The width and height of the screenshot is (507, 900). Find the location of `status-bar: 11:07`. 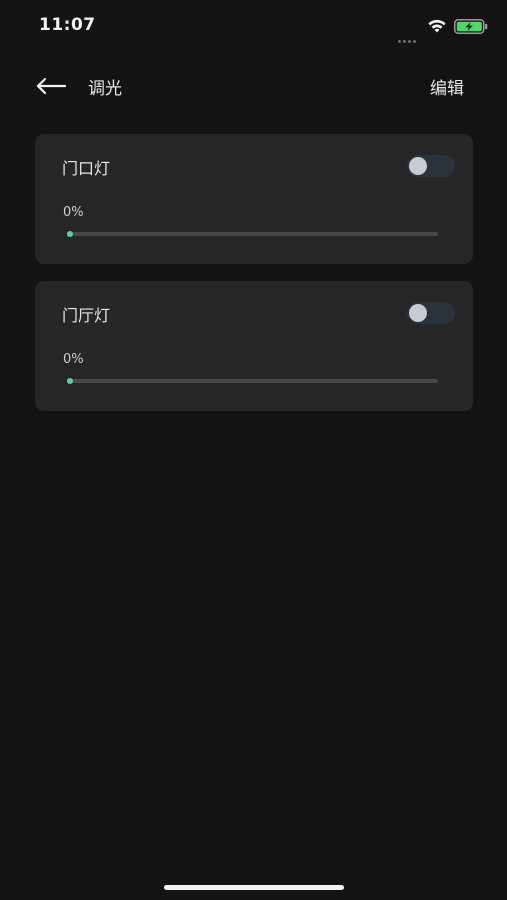

status-bar: 11:07 is located at coordinates (253, 25).